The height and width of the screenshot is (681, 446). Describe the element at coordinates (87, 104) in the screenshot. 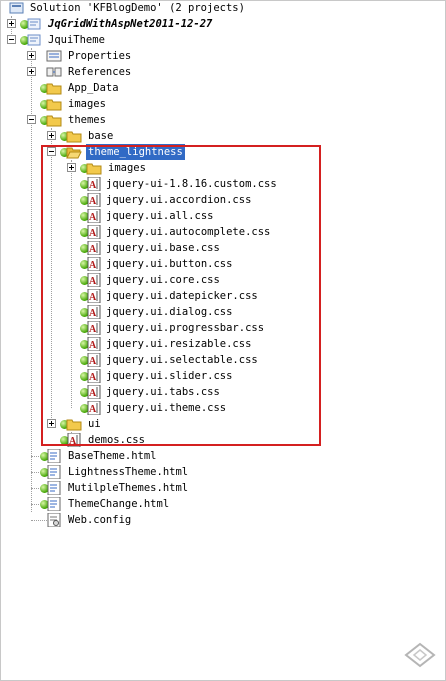

I see `images-label: images` at that location.